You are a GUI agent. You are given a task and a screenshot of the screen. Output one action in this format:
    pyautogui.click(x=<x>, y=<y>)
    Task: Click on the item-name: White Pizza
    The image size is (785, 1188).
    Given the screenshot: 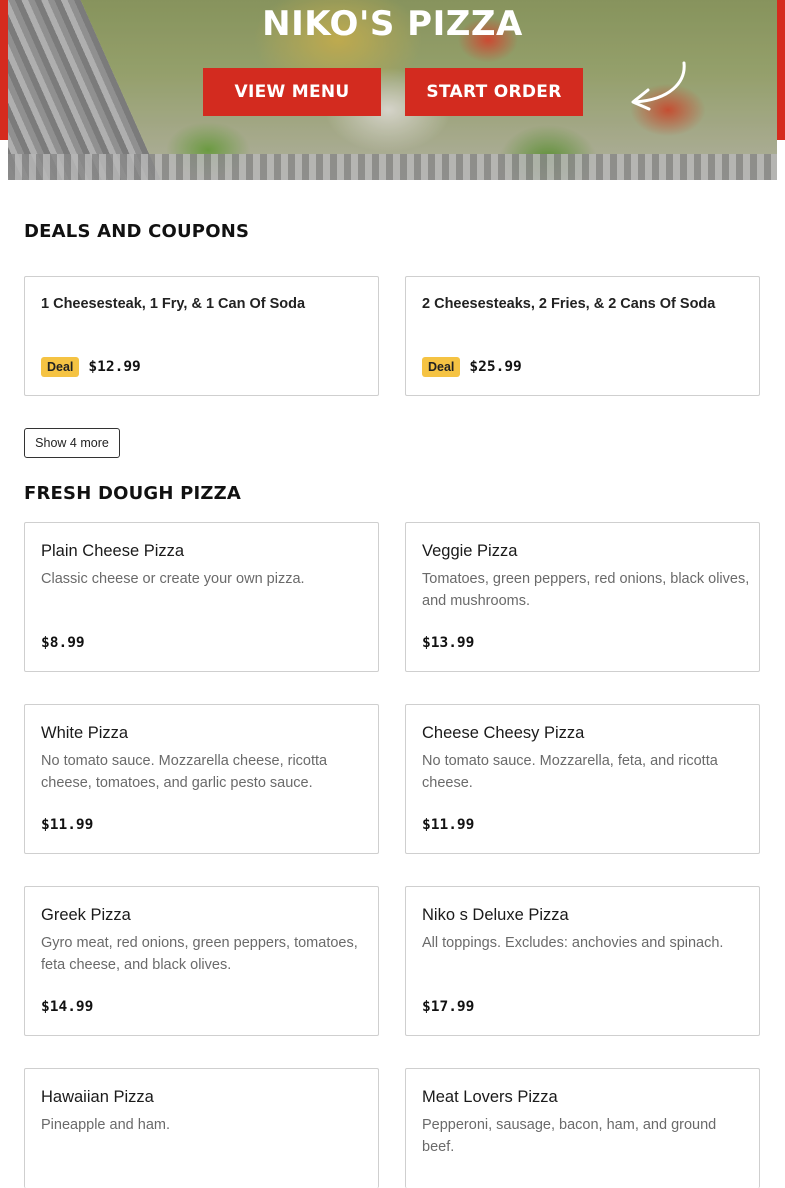 What is the action you would take?
    pyautogui.click(x=85, y=733)
    